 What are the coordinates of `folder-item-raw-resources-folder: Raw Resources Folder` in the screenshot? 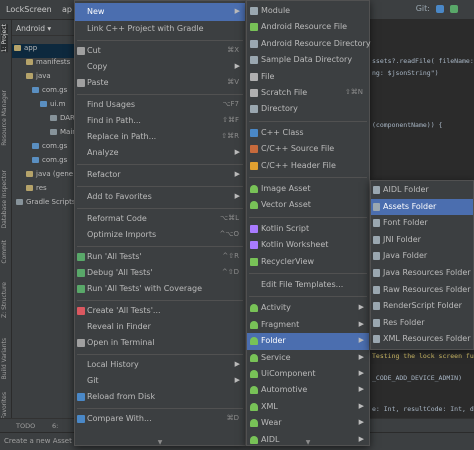 It's located at (422, 290).